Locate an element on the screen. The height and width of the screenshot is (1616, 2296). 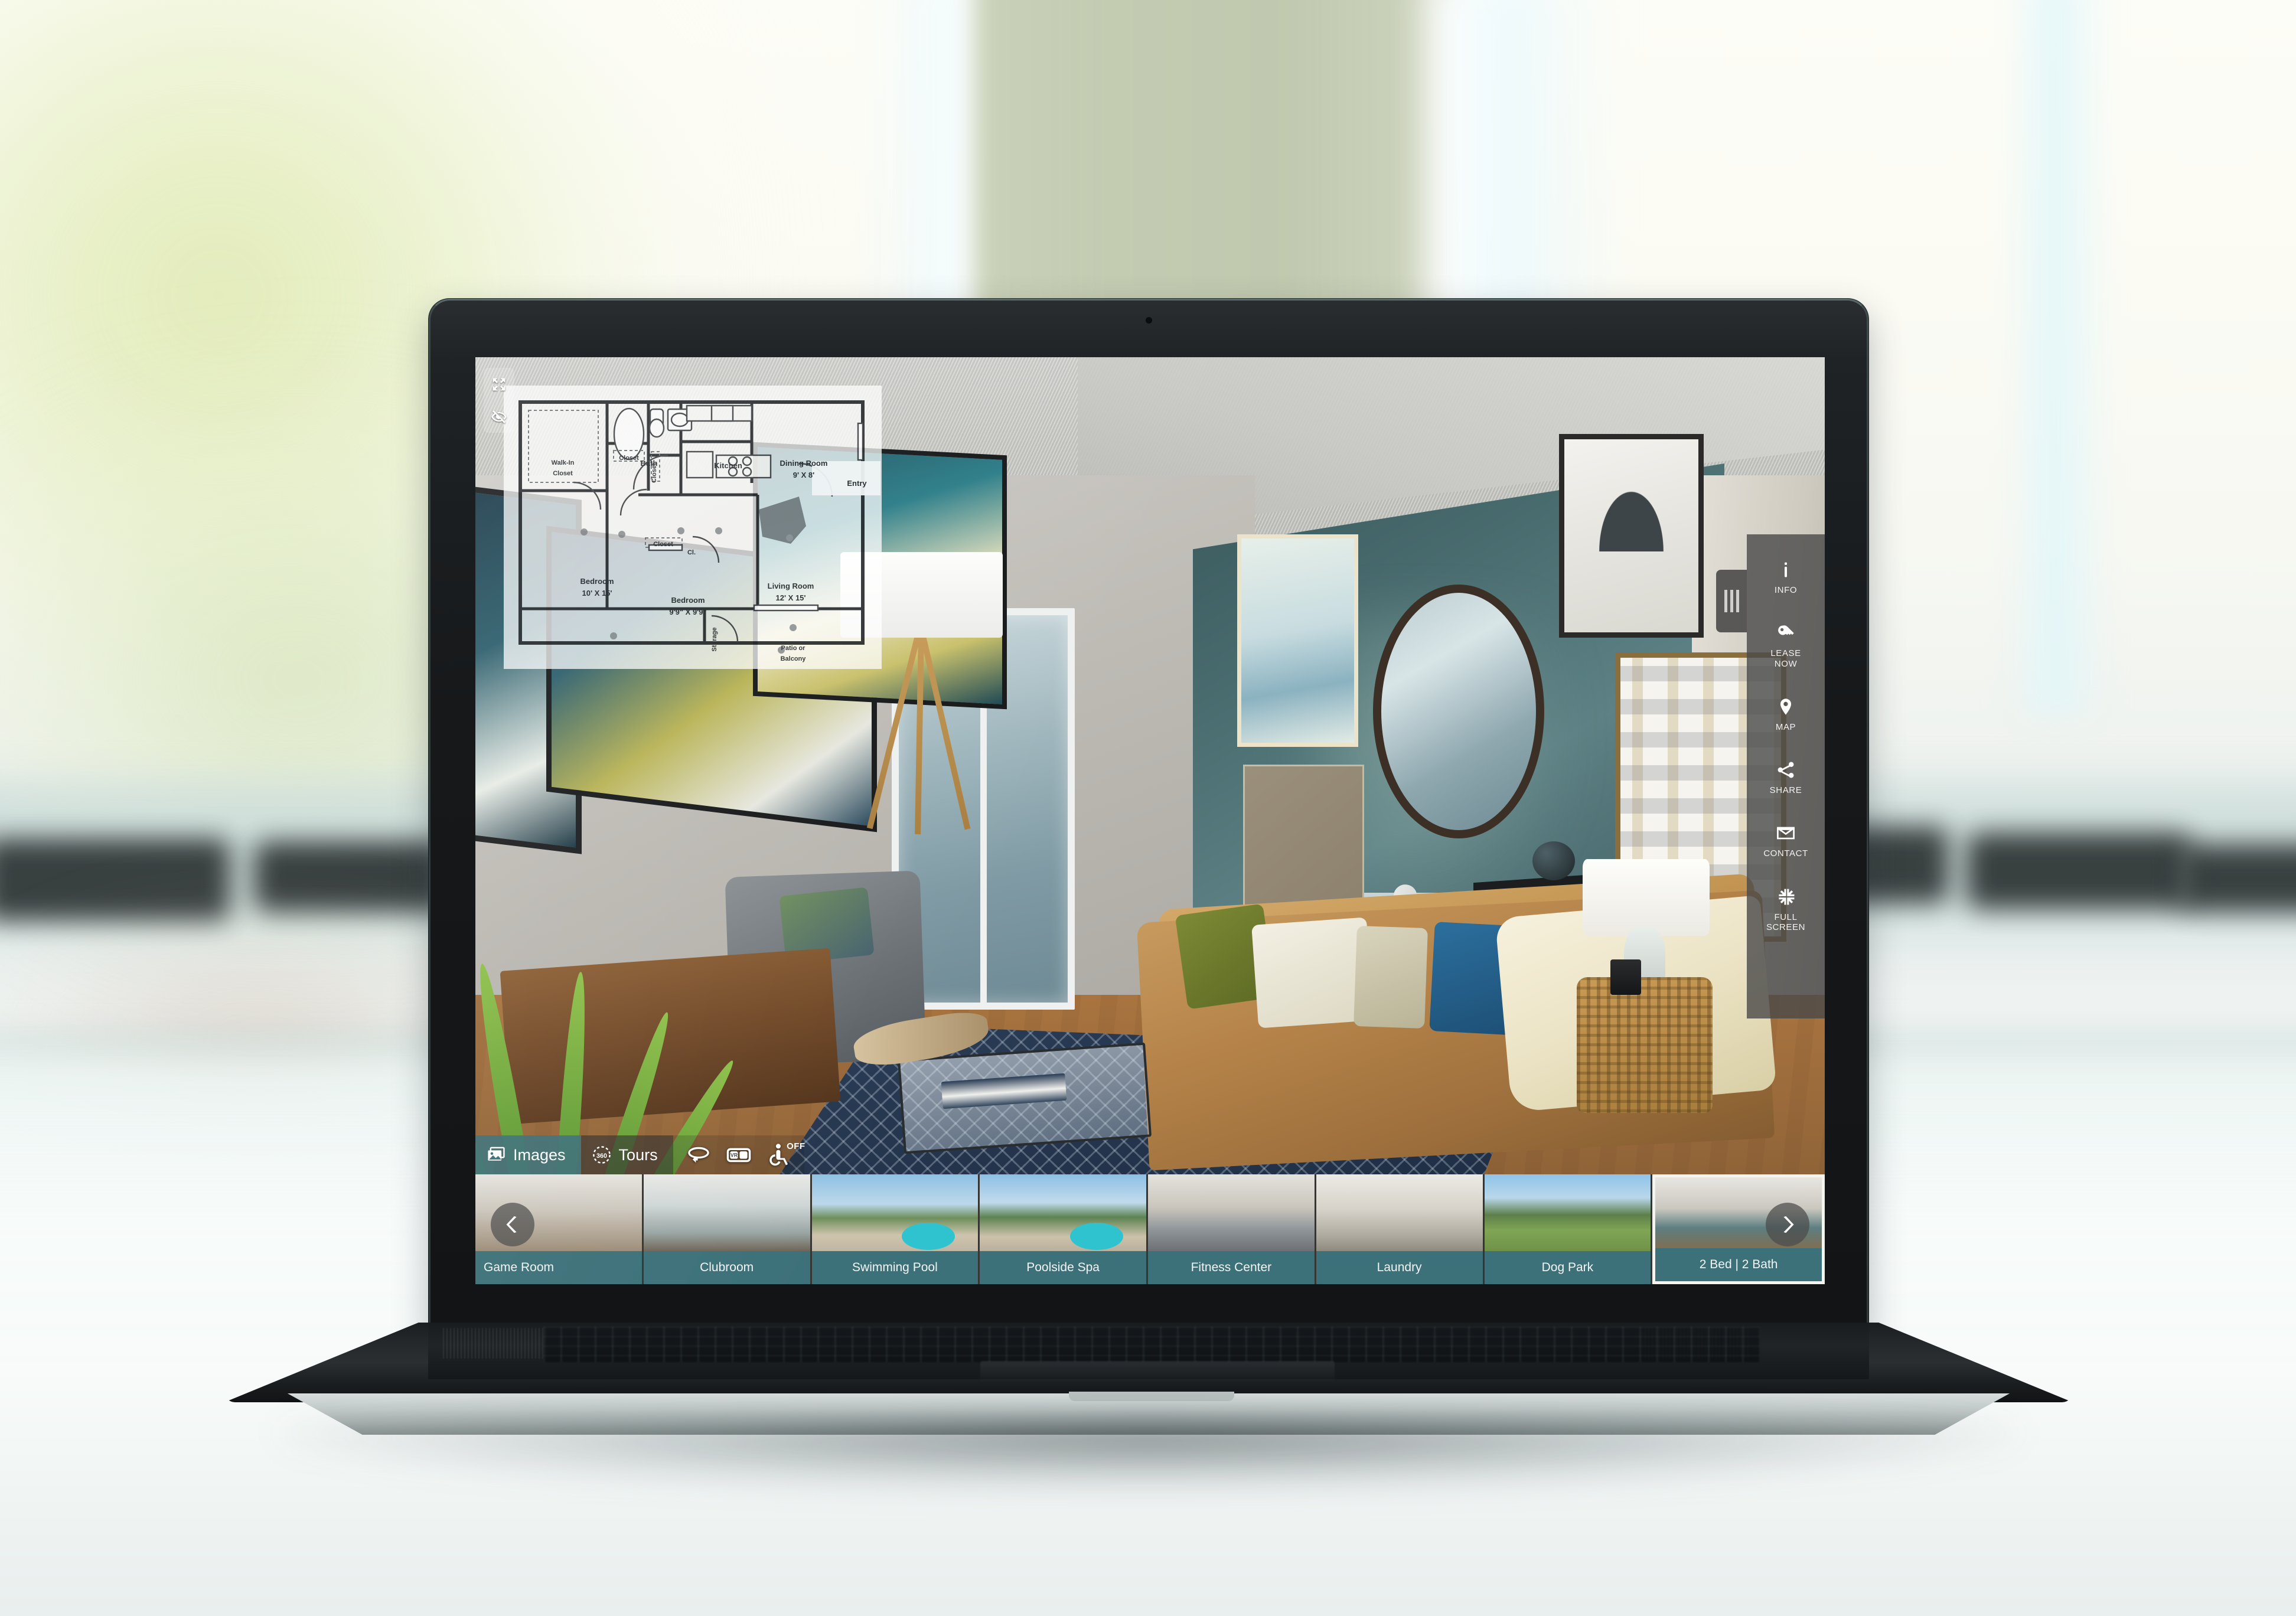
fp-patio-1: Patio or is located at coordinates (794, 648).